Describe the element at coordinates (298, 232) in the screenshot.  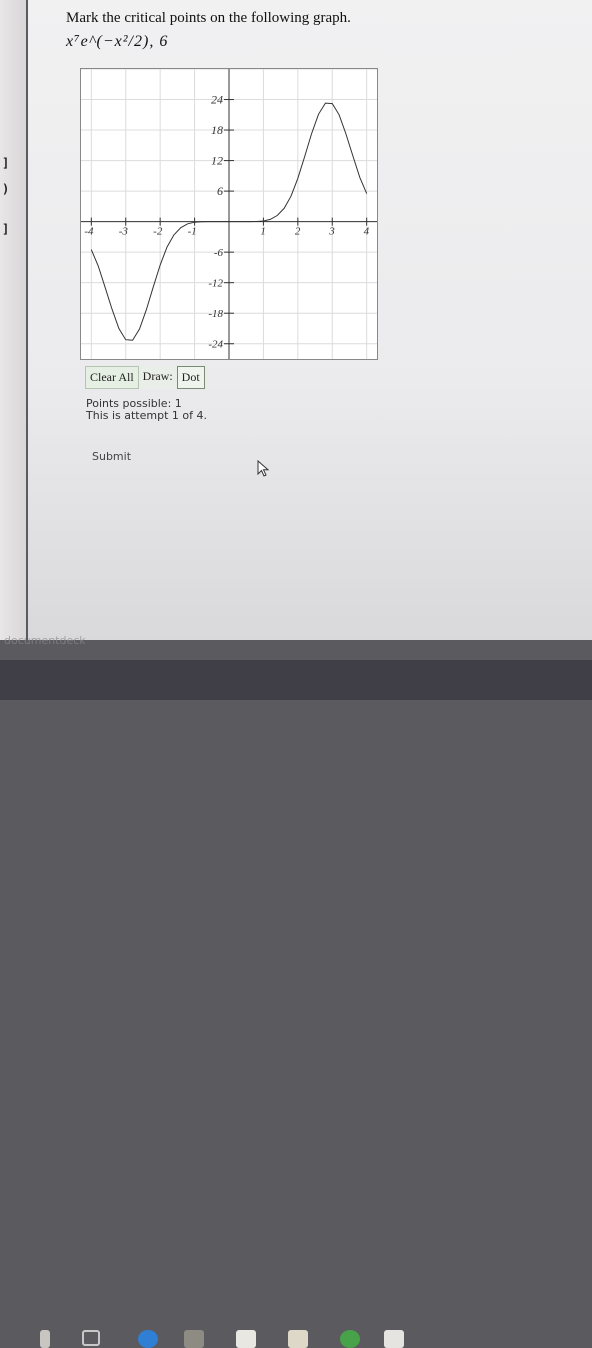
I see `x-tick-label: 2` at that location.